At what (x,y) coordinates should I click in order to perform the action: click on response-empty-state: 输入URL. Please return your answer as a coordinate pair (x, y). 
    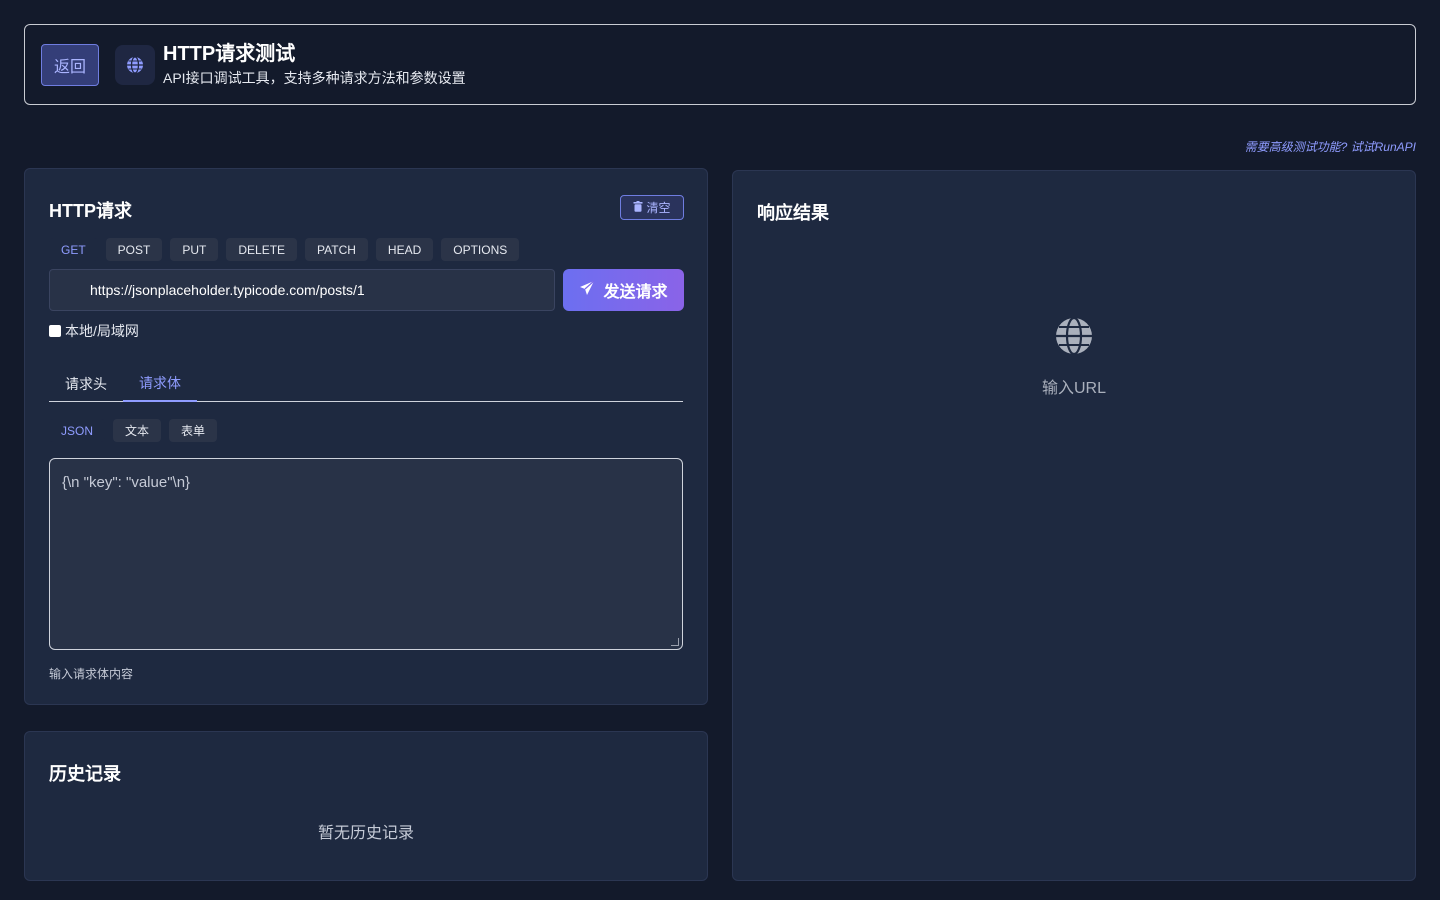
    Looking at the image, I should click on (1074, 357).